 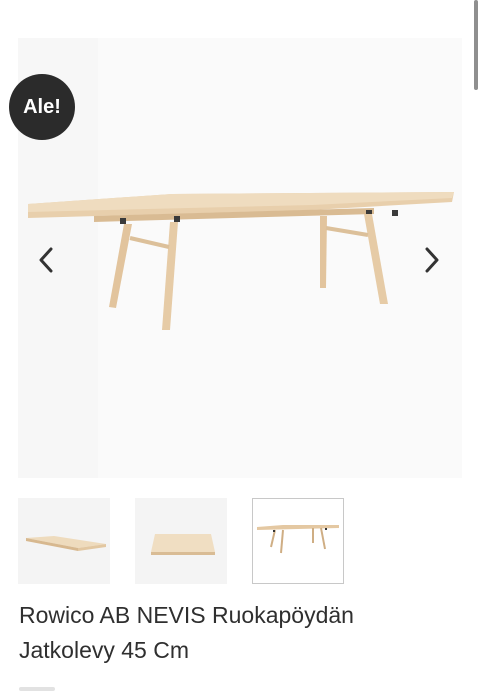 I want to click on thumbnail-3-selected, so click(x=298, y=541).